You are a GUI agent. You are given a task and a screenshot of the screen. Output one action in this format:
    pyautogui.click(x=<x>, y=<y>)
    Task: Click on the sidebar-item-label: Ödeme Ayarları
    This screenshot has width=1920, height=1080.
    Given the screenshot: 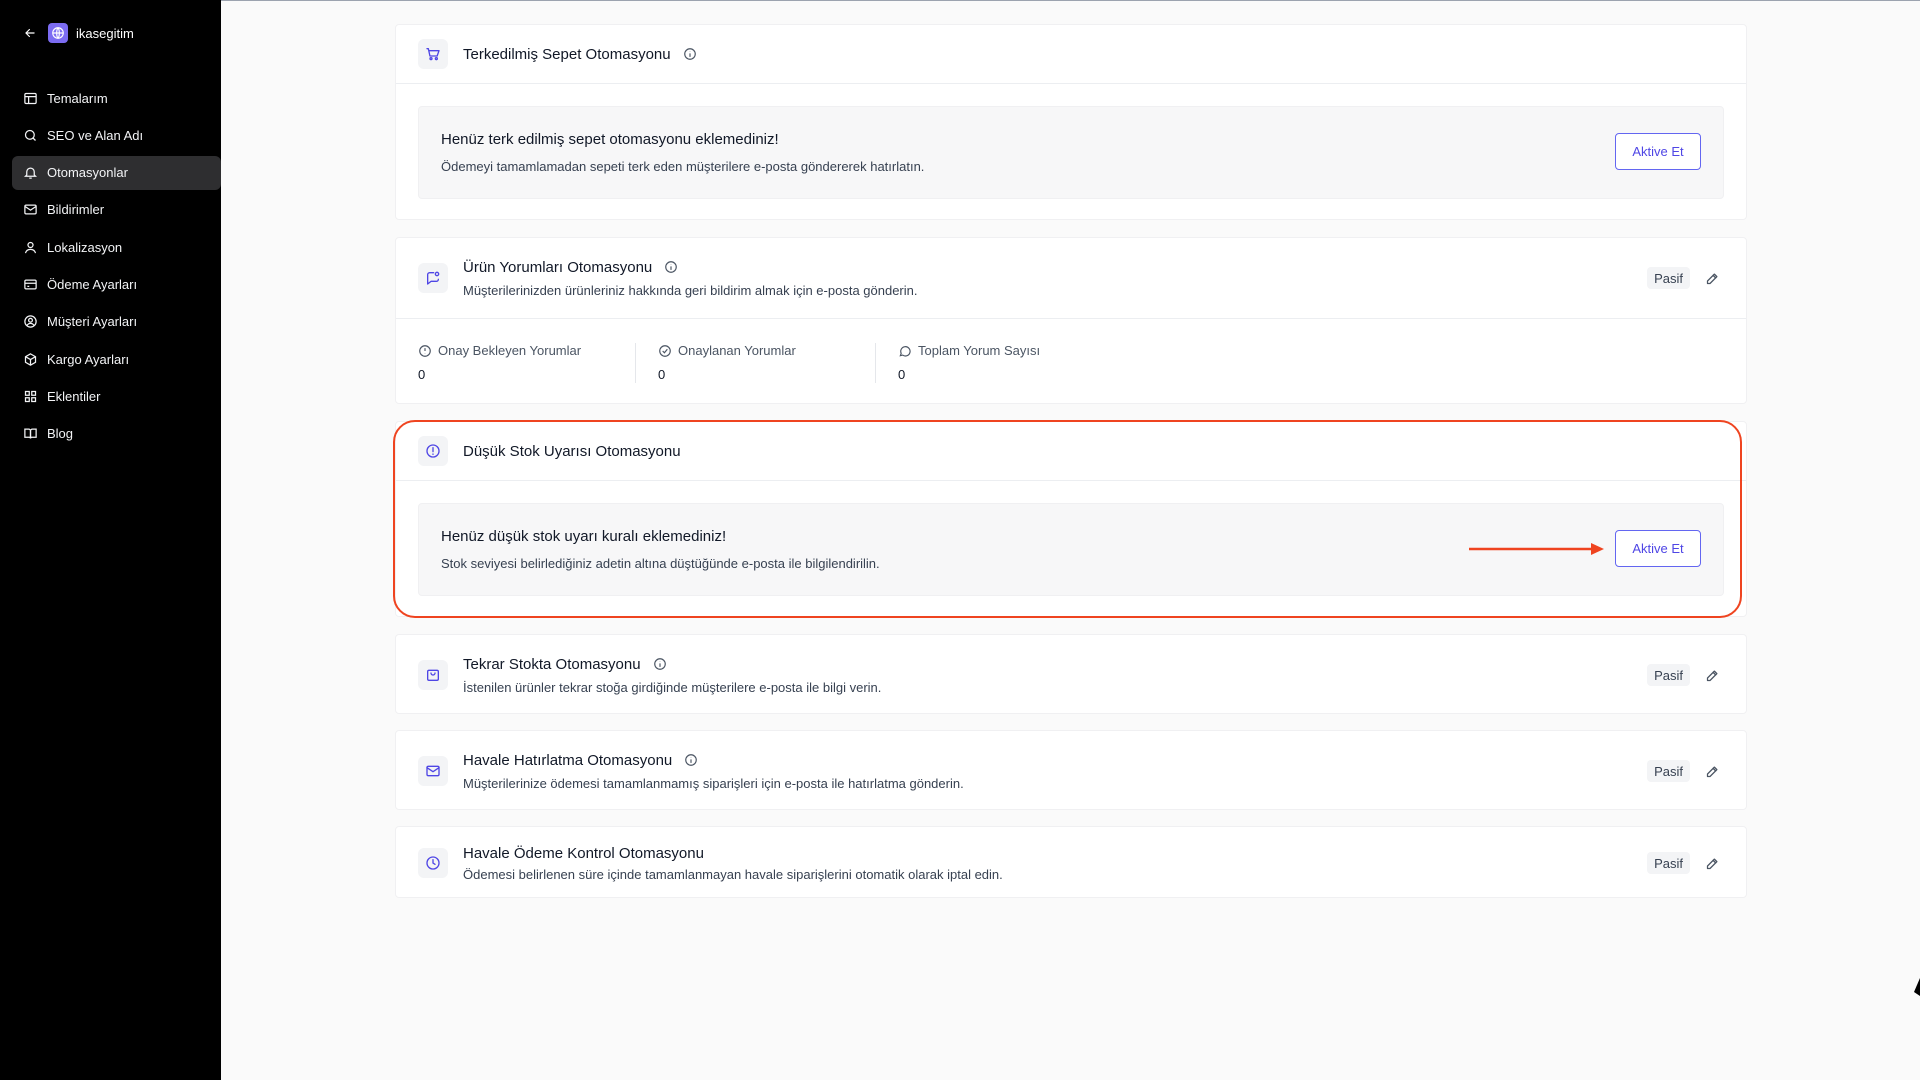 What is the action you would take?
    pyautogui.click(x=92, y=284)
    